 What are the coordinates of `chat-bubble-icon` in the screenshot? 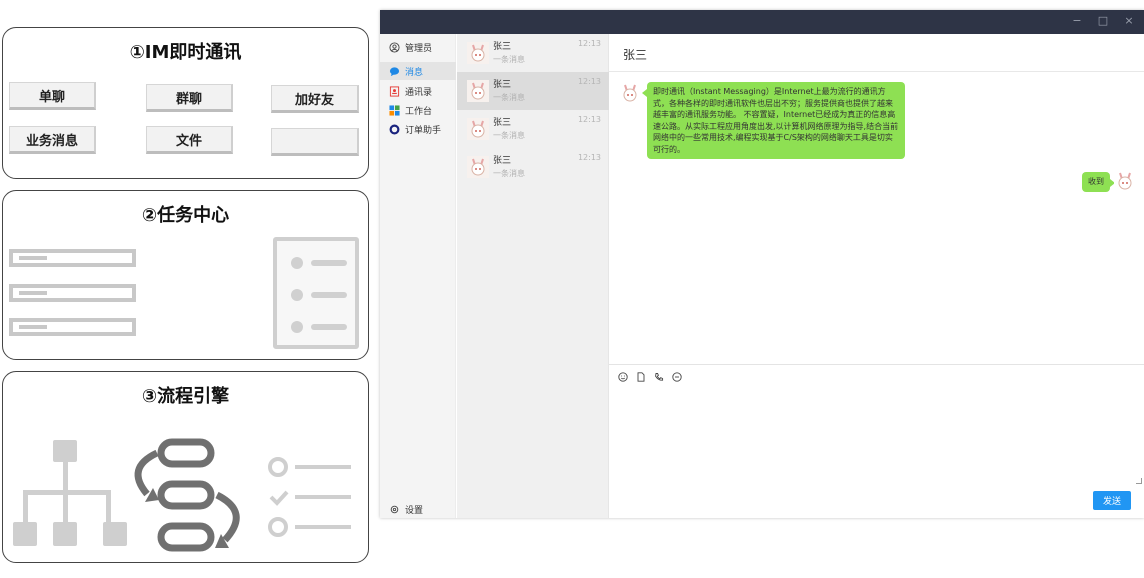 It's located at (394, 71).